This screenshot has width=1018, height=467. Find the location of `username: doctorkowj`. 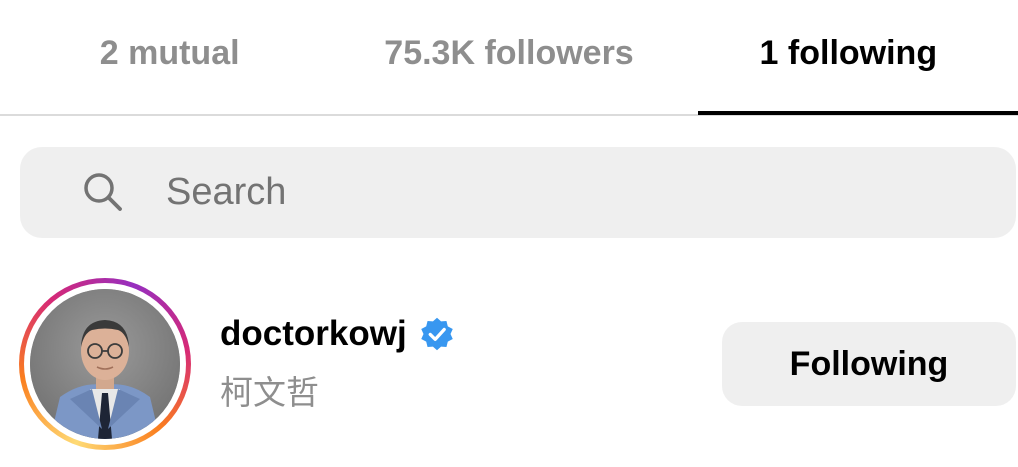

username: doctorkowj is located at coordinates (313, 334).